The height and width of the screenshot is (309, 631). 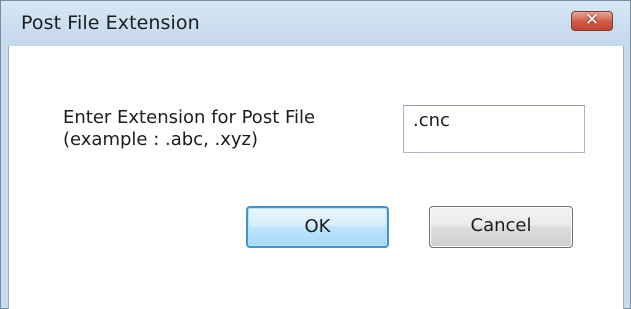 I want to click on close-button: ✕, so click(x=592, y=21).